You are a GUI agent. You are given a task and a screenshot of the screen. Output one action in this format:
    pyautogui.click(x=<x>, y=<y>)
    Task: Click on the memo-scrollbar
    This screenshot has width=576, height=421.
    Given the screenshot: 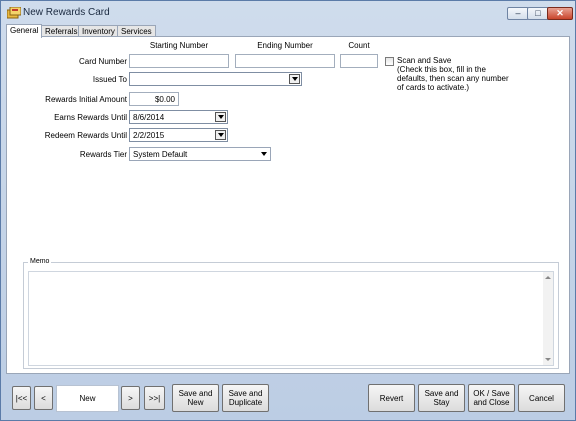 What is the action you would take?
    pyautogui.click(x=548, y=318)
    